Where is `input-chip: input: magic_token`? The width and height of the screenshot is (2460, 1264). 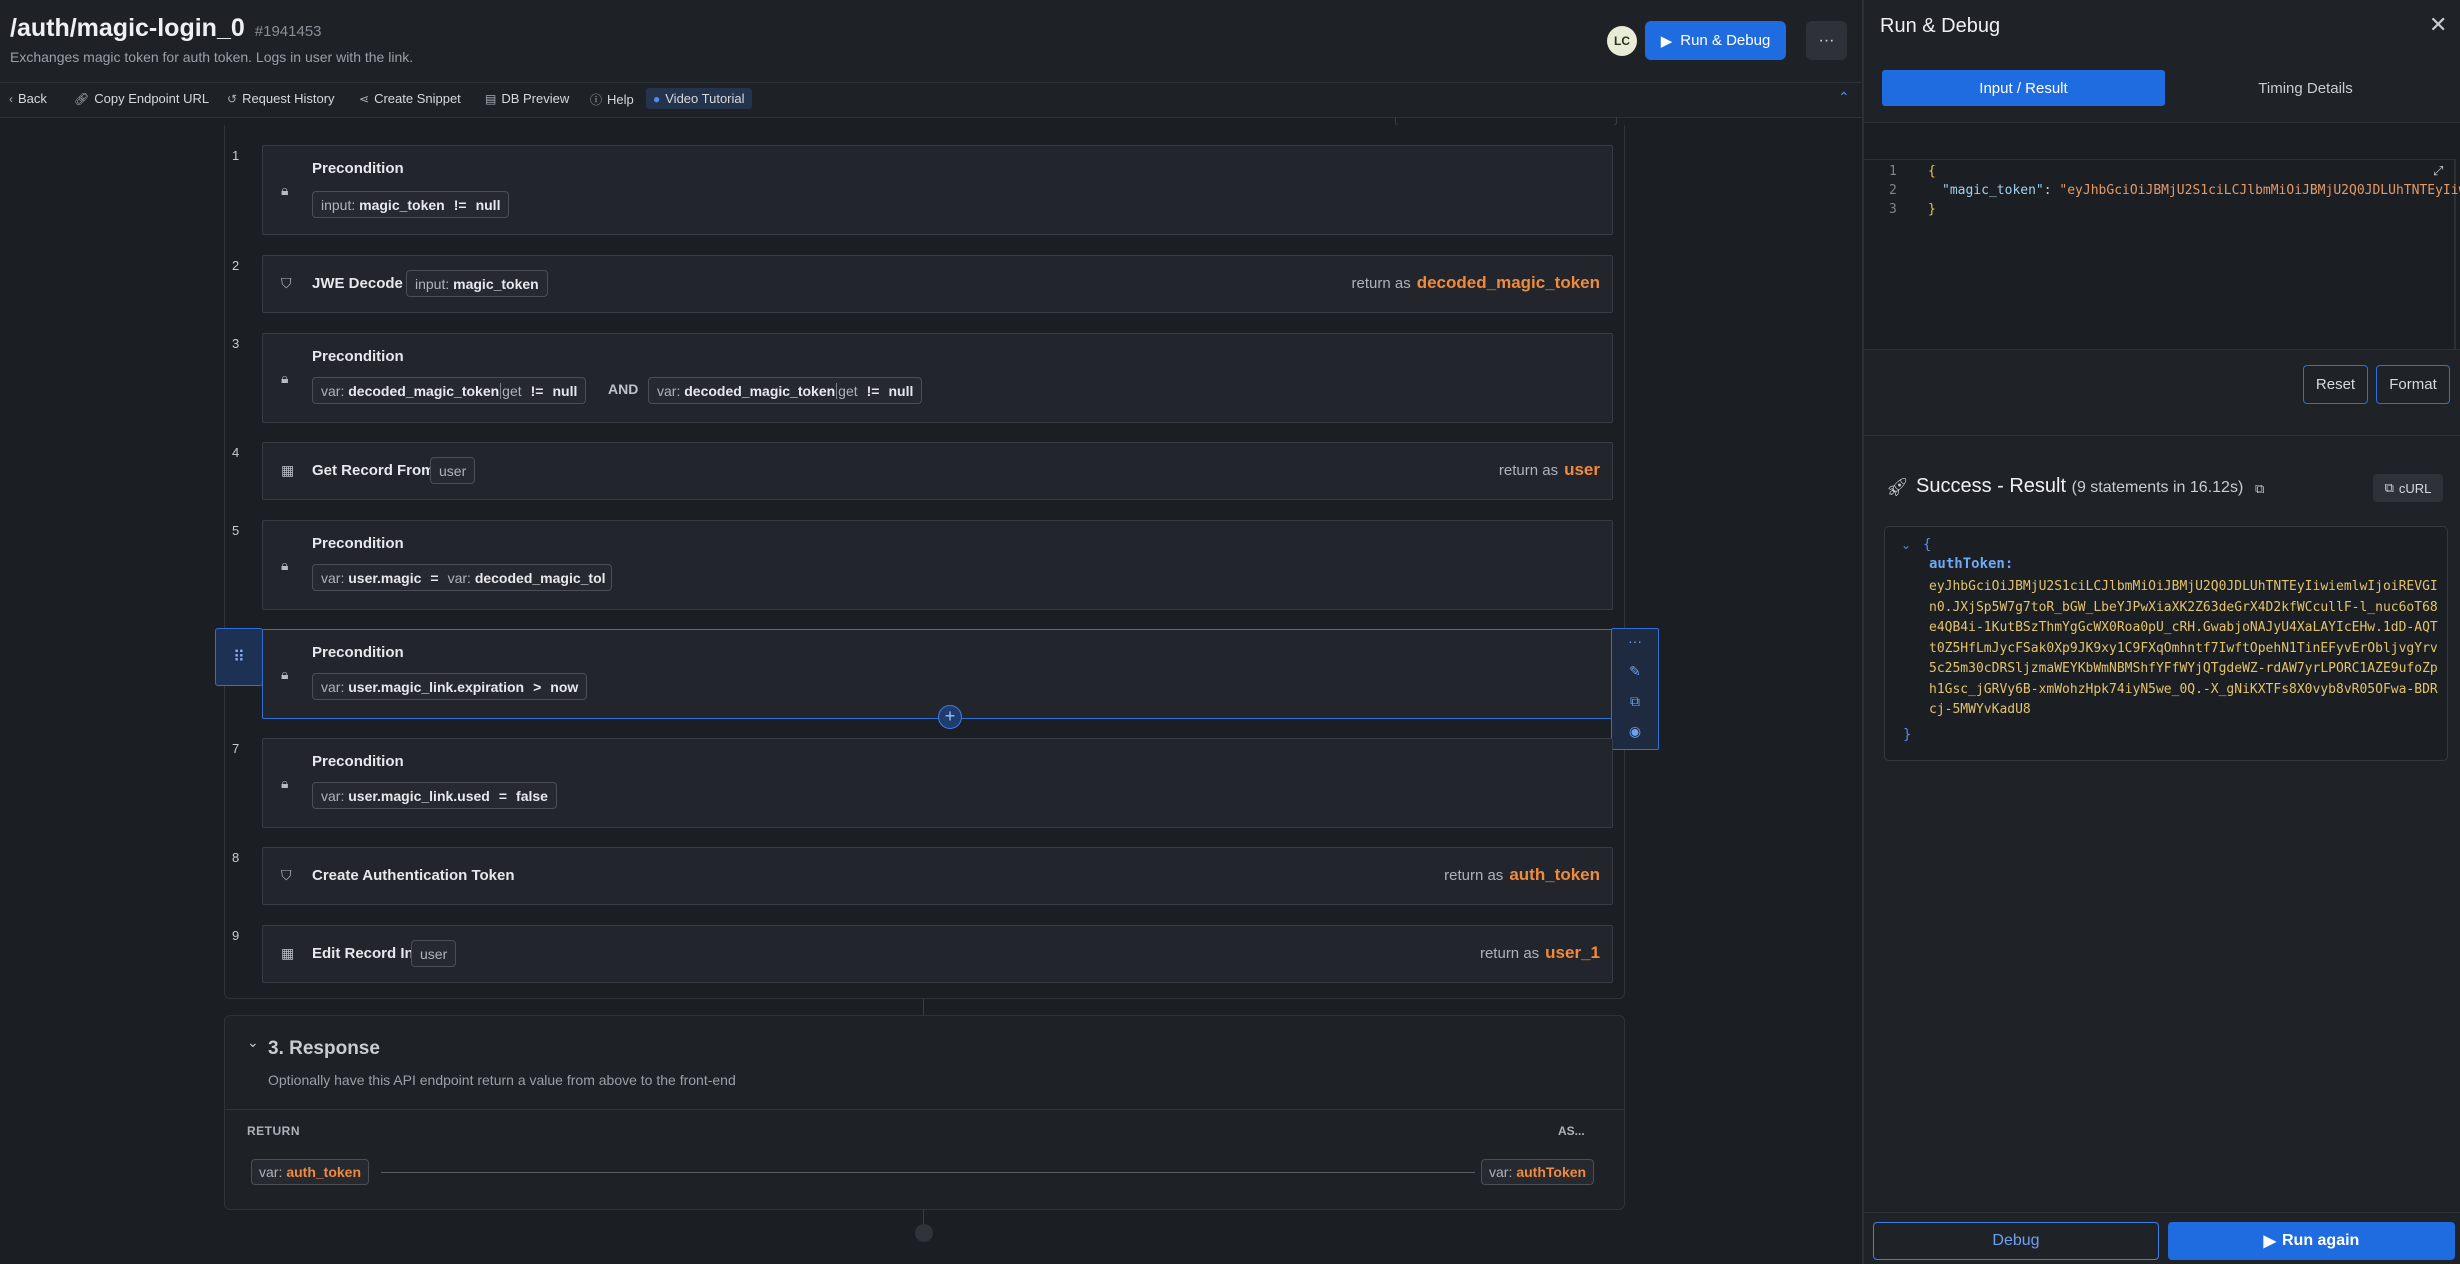 input-chip: input: magic_token is located at coordinates (477, 283).